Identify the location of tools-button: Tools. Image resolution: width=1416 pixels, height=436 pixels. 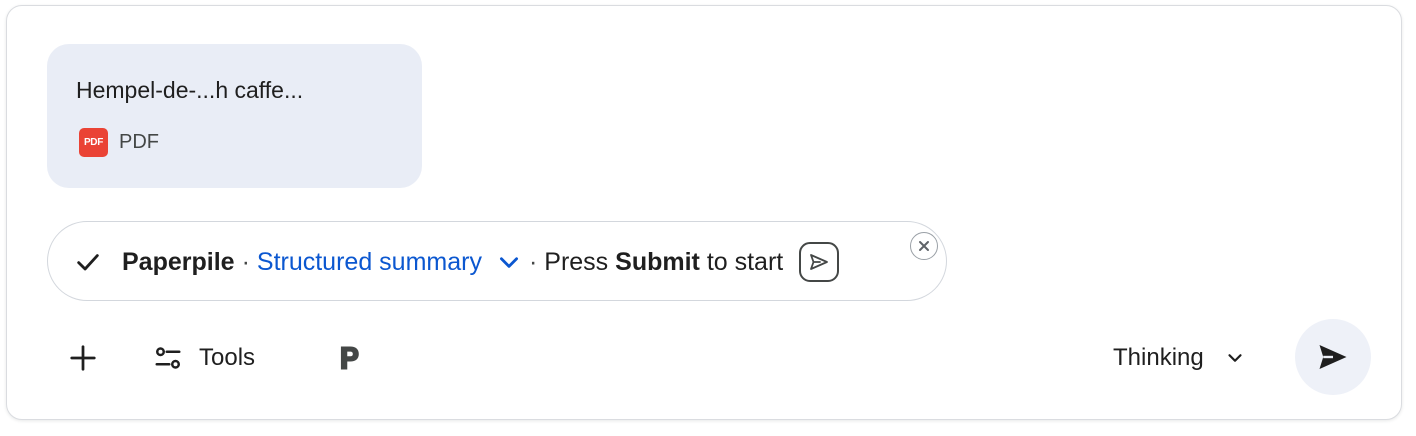
(204, 358).